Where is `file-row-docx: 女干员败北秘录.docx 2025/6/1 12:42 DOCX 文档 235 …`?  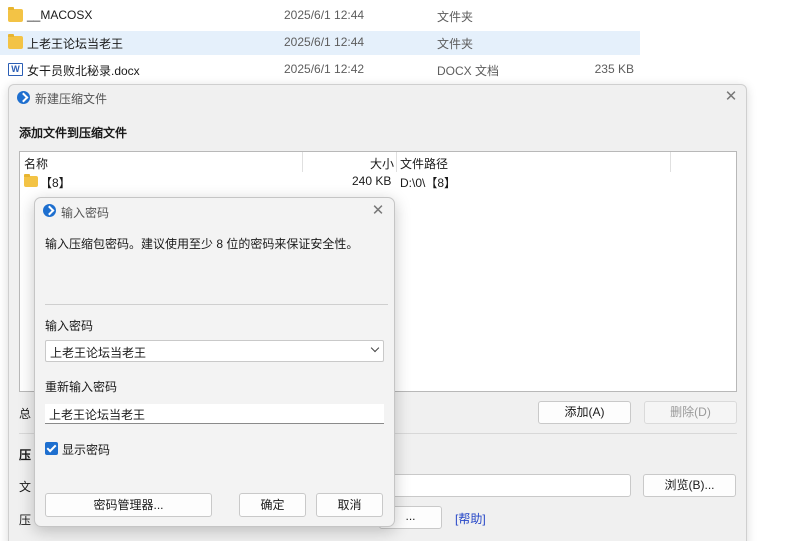
file-row-docx: 女干员败北秘录.docx 2025/6/1 12:42 DOCX 文档 235 … is located at coordinates (320, 70).